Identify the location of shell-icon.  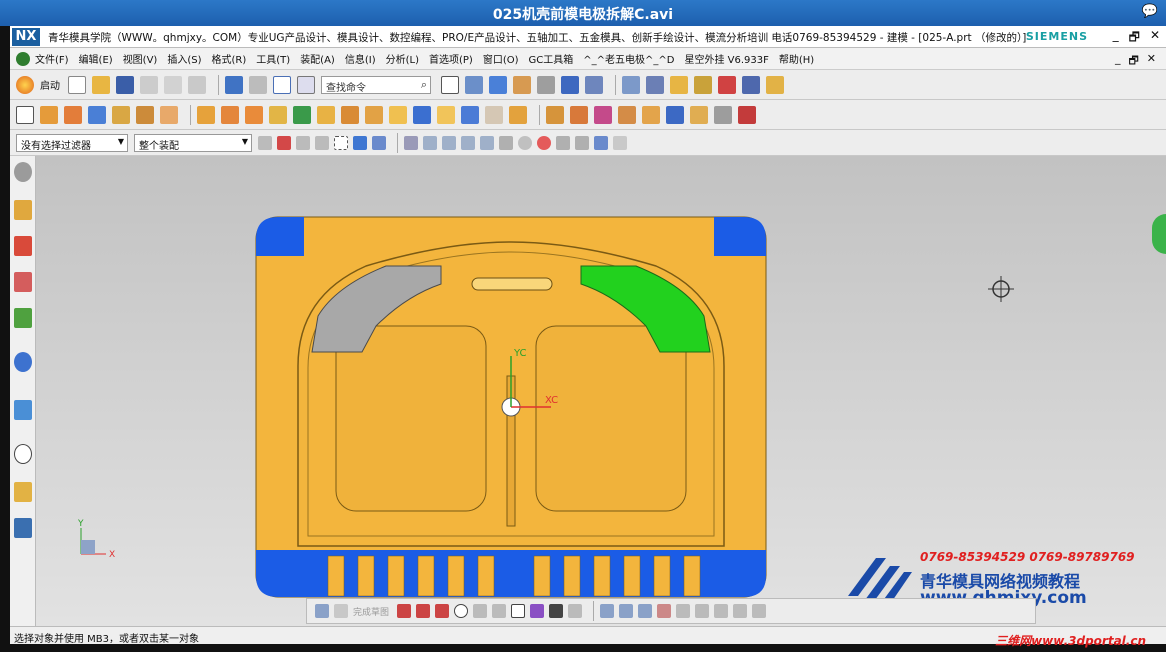
(422, 114).